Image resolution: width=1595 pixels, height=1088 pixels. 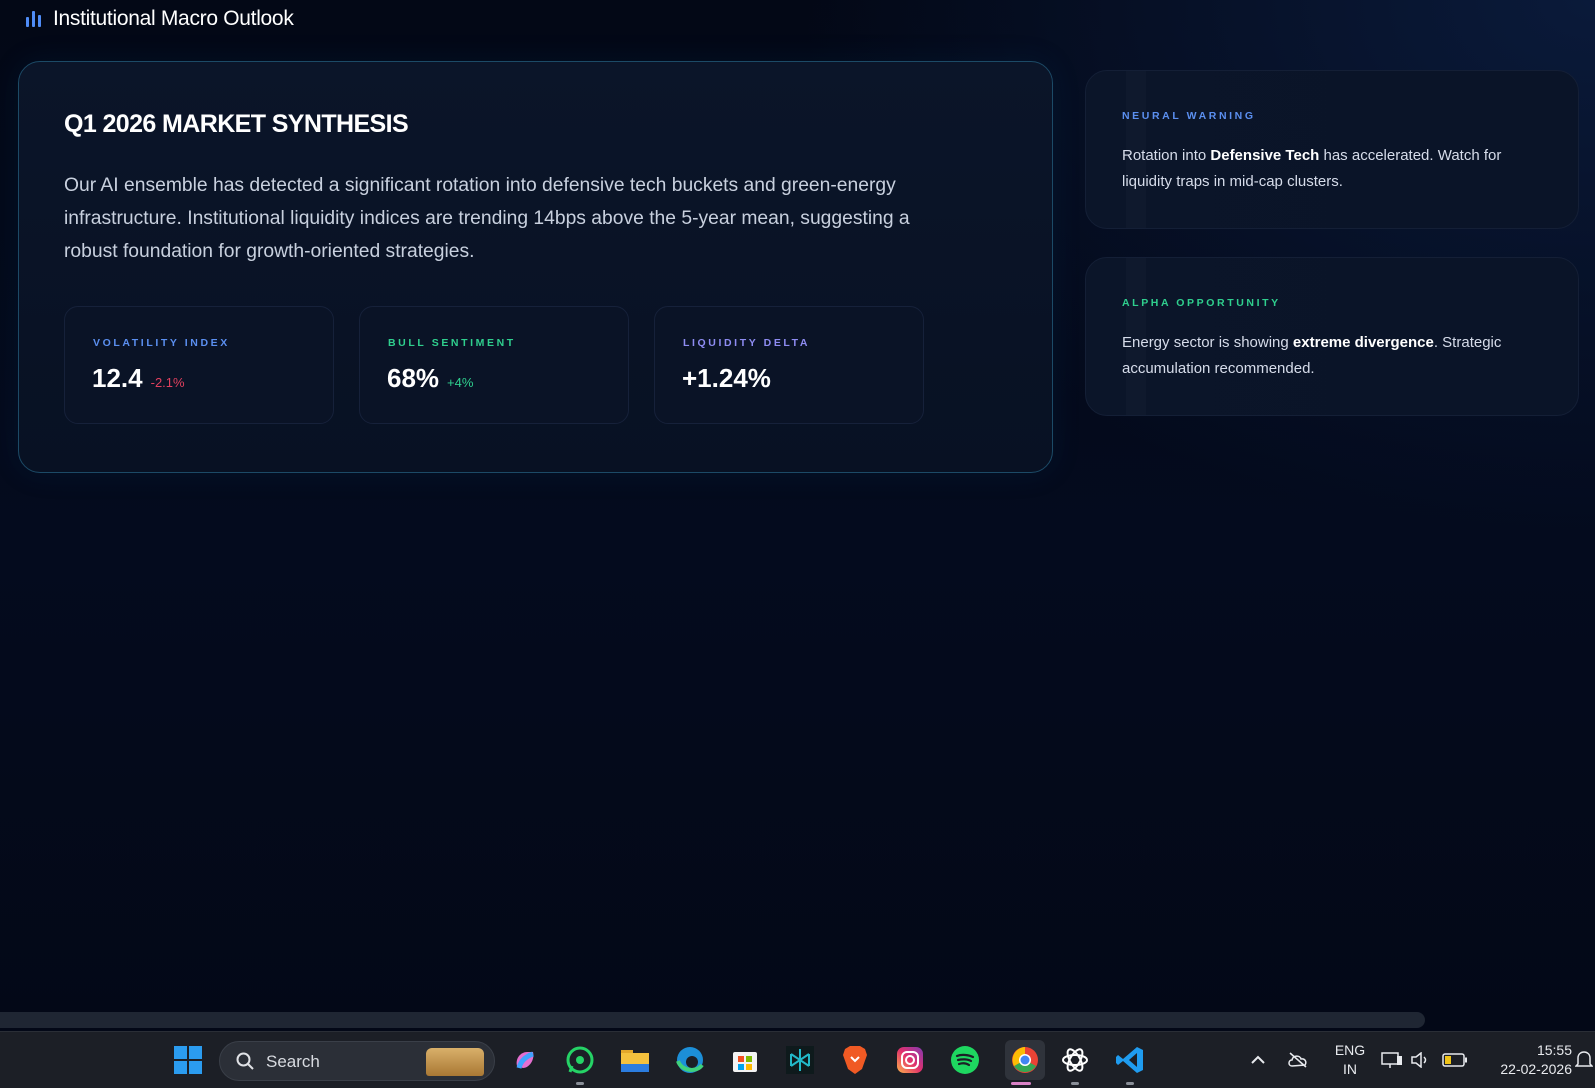 What do you see at coordinates (357, 1061) in the screenshot?
I see `taskbar-search: Search` at bounding box center [357, 1061].